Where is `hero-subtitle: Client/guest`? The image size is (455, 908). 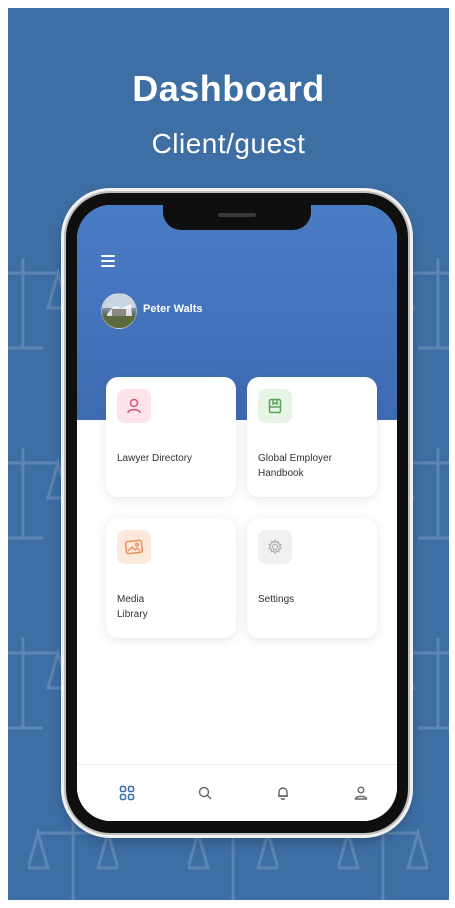
hero-subtitle: Client/guest is located at coordinates (228, 143).